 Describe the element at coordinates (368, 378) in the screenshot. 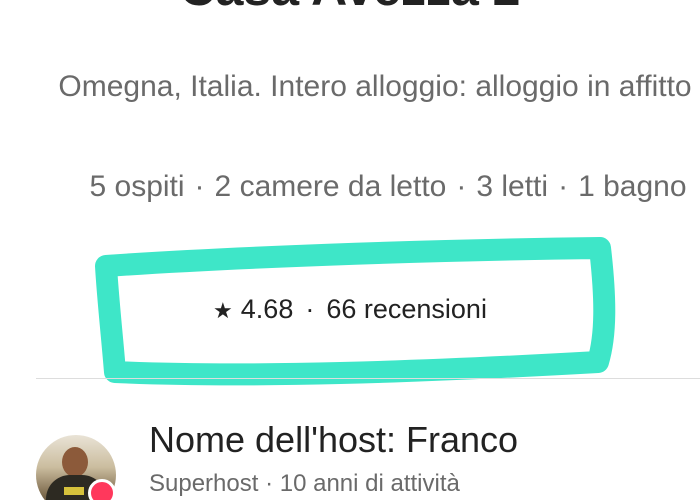

I see `section-divider` at that location.